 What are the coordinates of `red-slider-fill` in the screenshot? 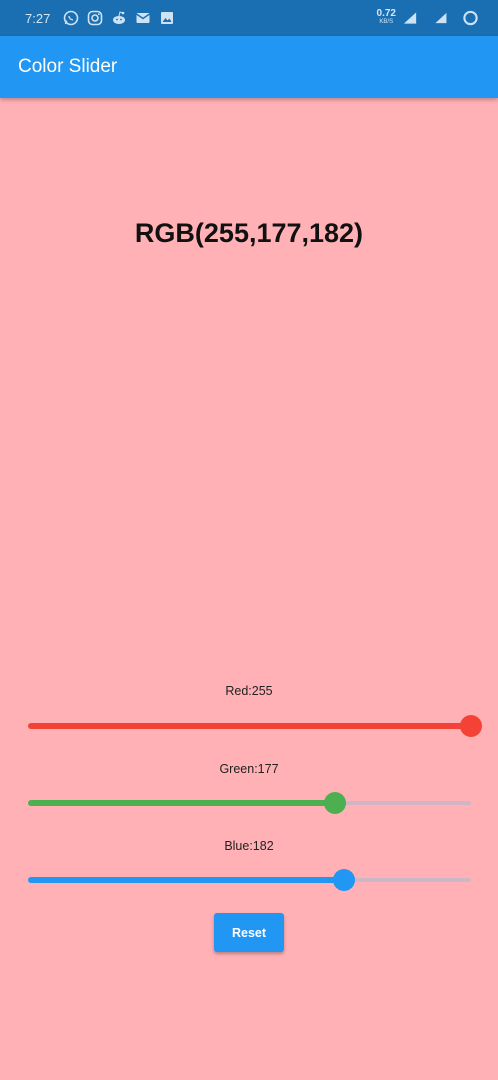 It's located at (249, 726).